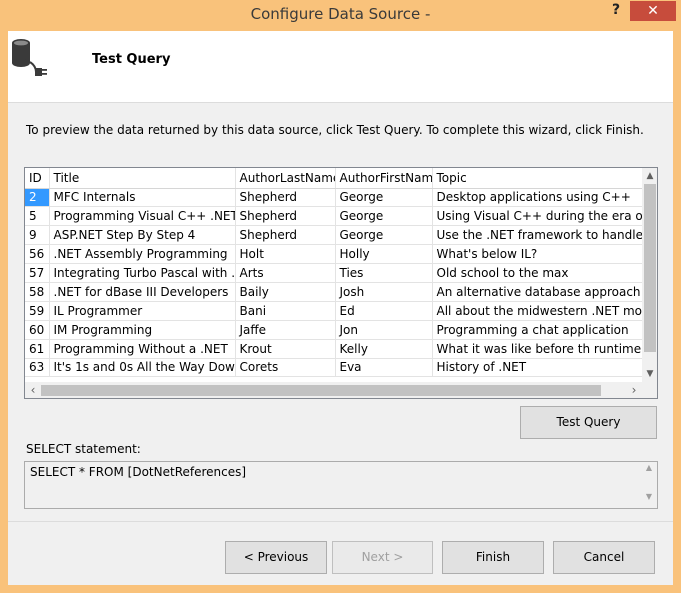 Image resolution: width=681 pixels, height=593 pixels. What do you see at coordinates (276, 557) in the screenshot?
I see `previous-button: < Previous` at bounding box center [276, 557].